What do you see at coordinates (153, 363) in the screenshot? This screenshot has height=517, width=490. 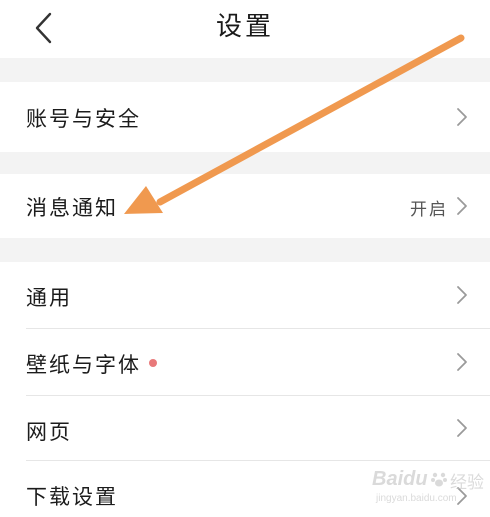 I see `new-badge-dot` at bounding box center [153, 363].